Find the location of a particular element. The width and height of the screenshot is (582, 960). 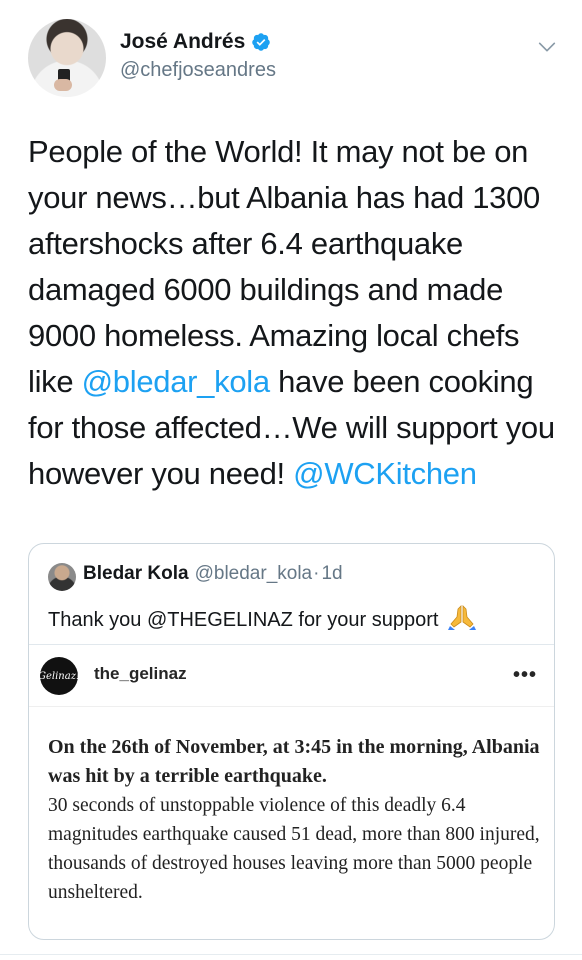

folded-hands-icon is located at coordinates (462, 617).